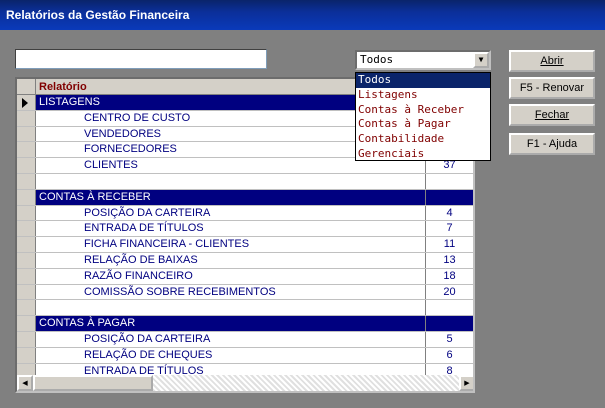  Describe the element at coordinates (449, 276) in the screenshot. I see `report-number: 18` at that location.